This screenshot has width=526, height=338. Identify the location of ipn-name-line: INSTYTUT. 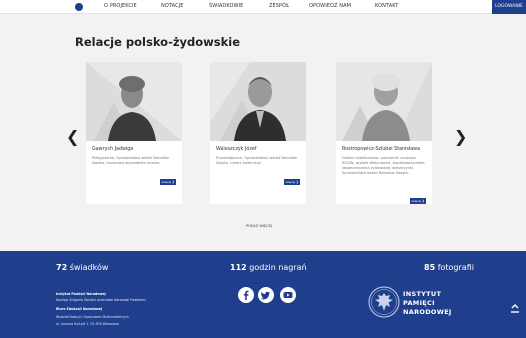
(422, 294).